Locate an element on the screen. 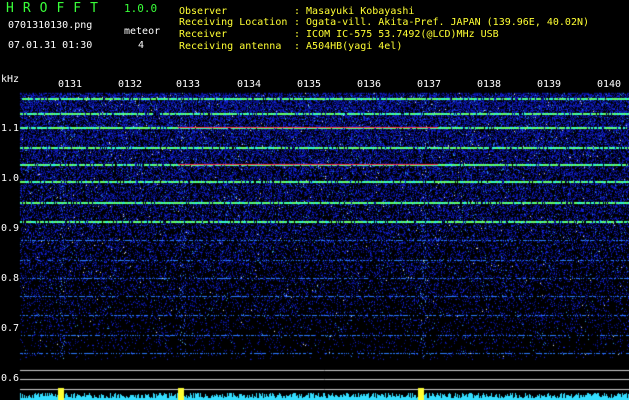 This screenshot has height=400, width=629. observation-datetime: 07.01.31 01:30 is located at coordinates (50, 45).